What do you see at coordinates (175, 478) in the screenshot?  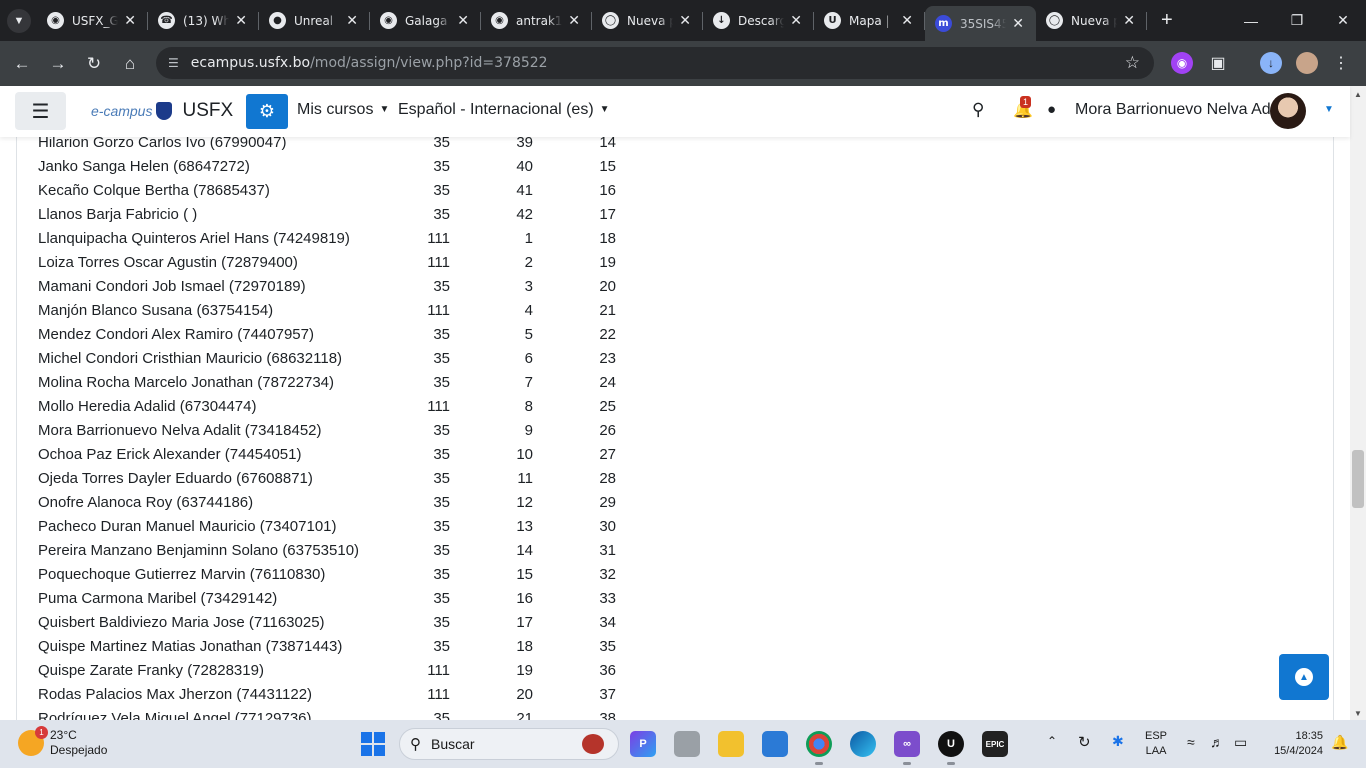 I see `participant-name: Ojeda Torres Dayler Eduardo (67608871)` at bounding box center [175, 478].